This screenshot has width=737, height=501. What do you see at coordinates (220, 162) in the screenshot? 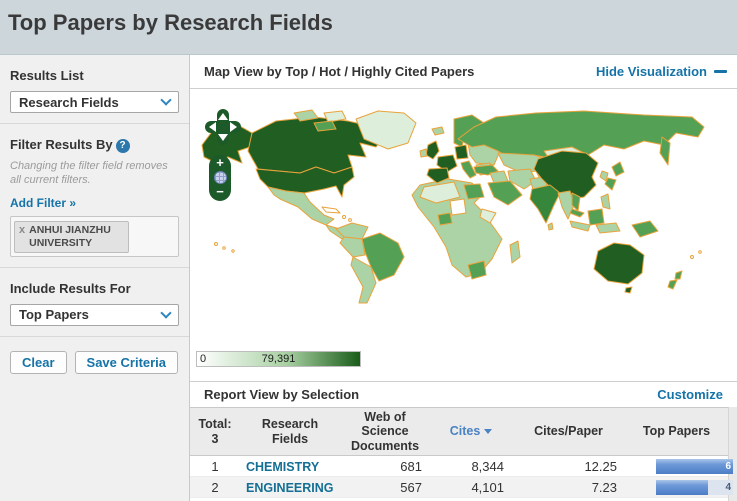
I see `zoom-in-button: +` at bounding box center [220, 162].